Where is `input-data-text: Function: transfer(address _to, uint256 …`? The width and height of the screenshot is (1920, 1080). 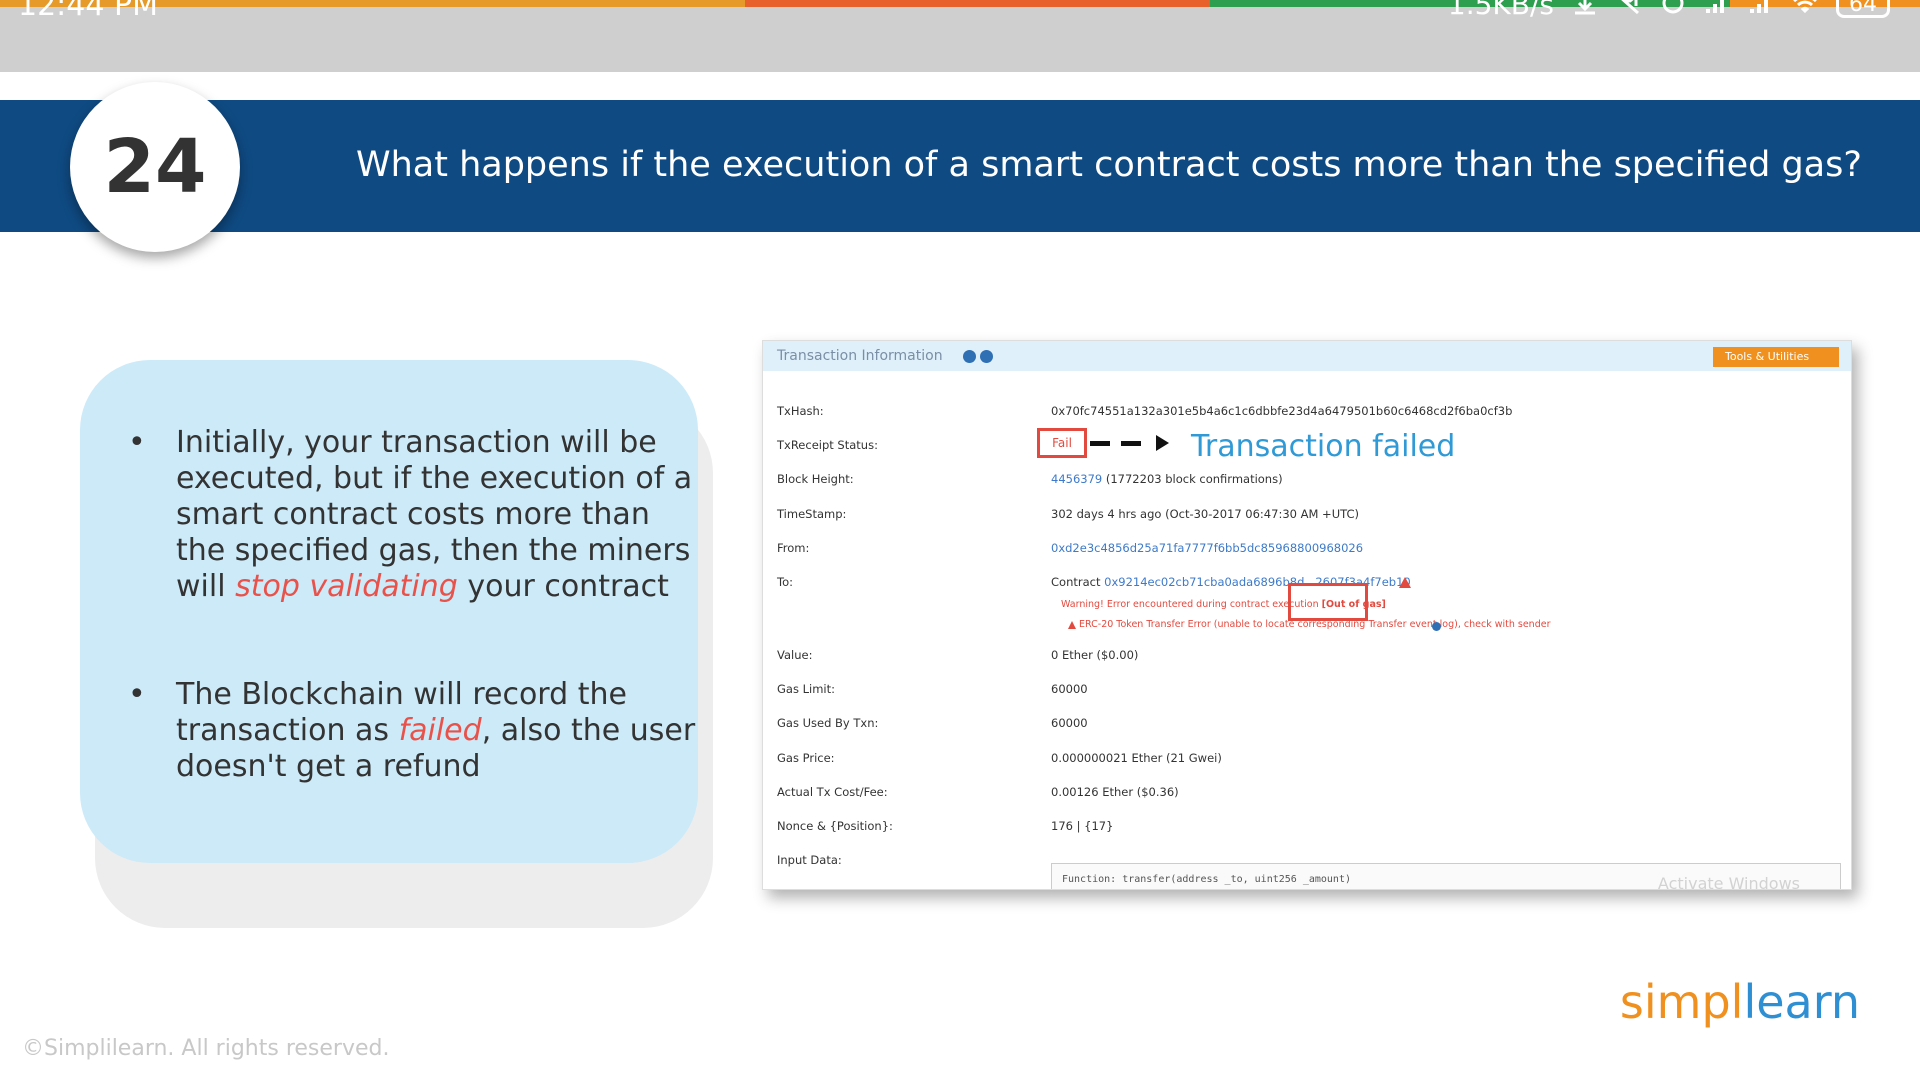
input-data-text: Function: transfer(address _to, uint256 … is located at coordinates (1206, 879).